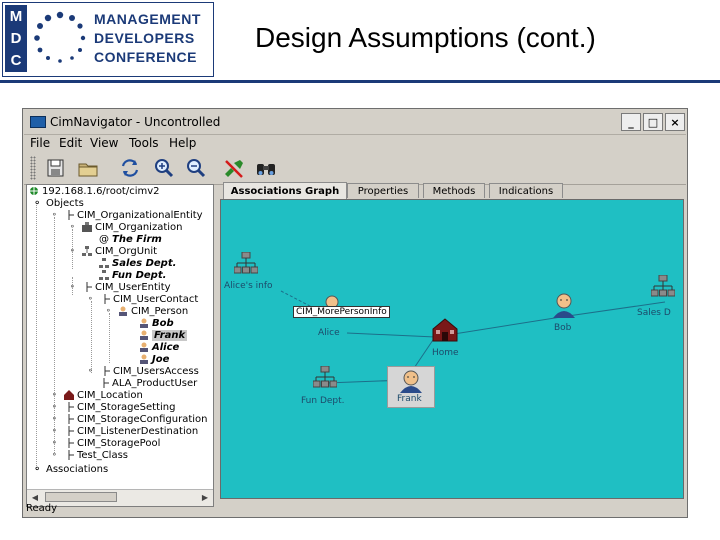 The height and width of the screenshot is (540, 720). I want to click on disconnect-icon, so click(234, 168).